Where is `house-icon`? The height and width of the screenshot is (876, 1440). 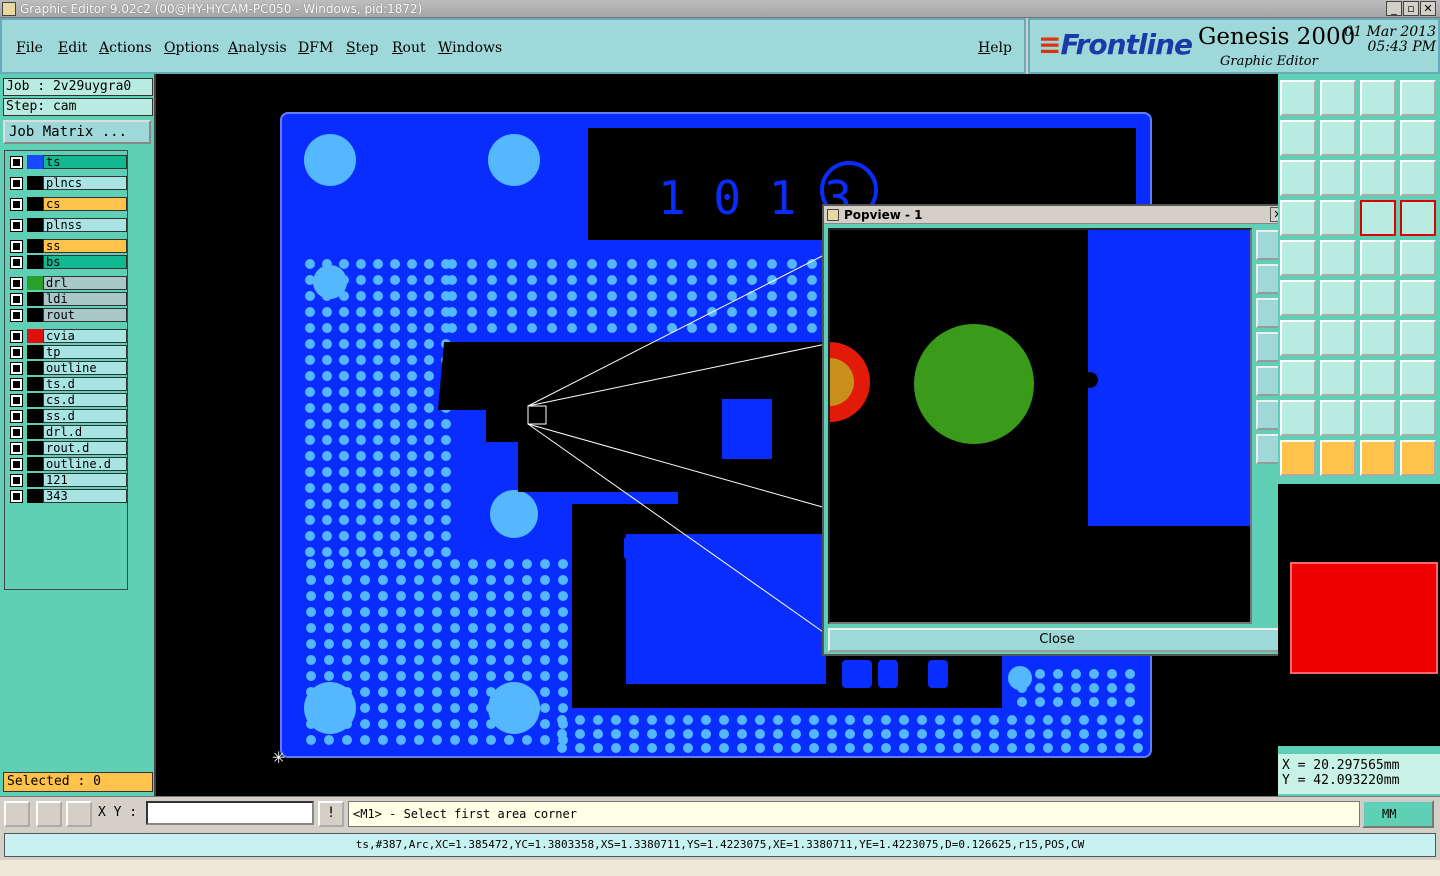 house-icon is located at coordinates (1378, 98).